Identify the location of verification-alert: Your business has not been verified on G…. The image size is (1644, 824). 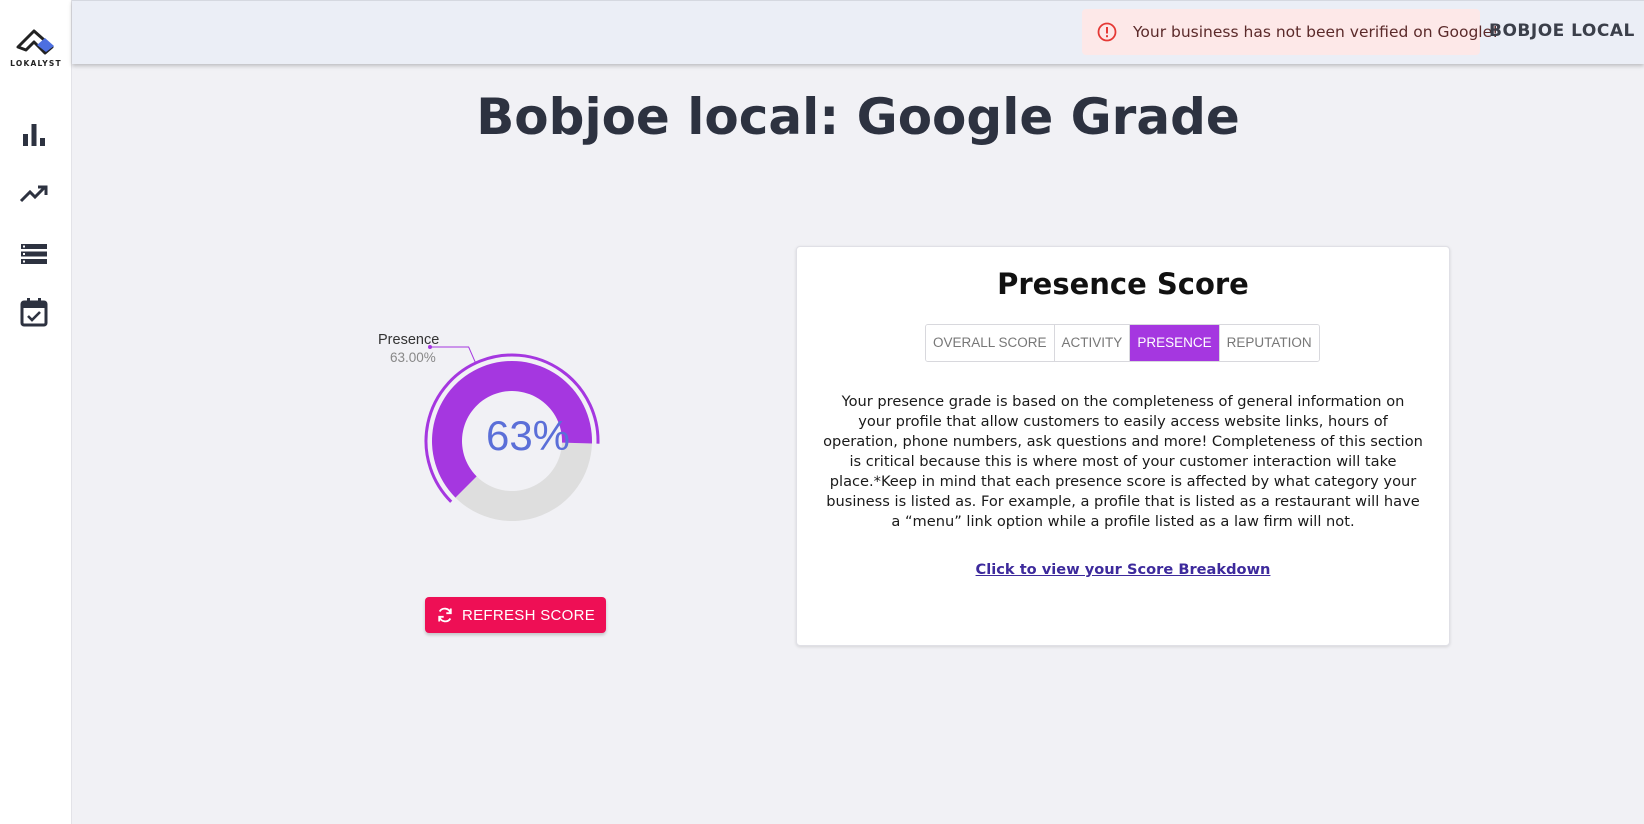
(1290, 32).